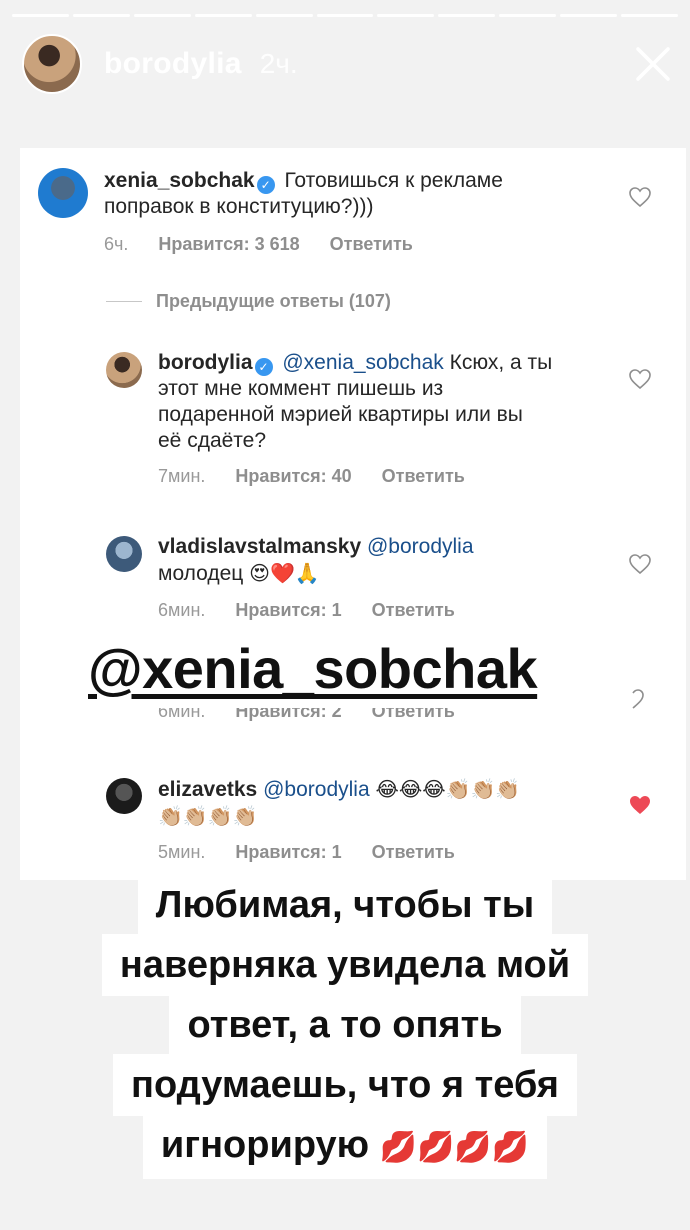 The image size is (690, 1230). I want to click on comment-text: этот мне коммент пишешь из, so click(301, 388).